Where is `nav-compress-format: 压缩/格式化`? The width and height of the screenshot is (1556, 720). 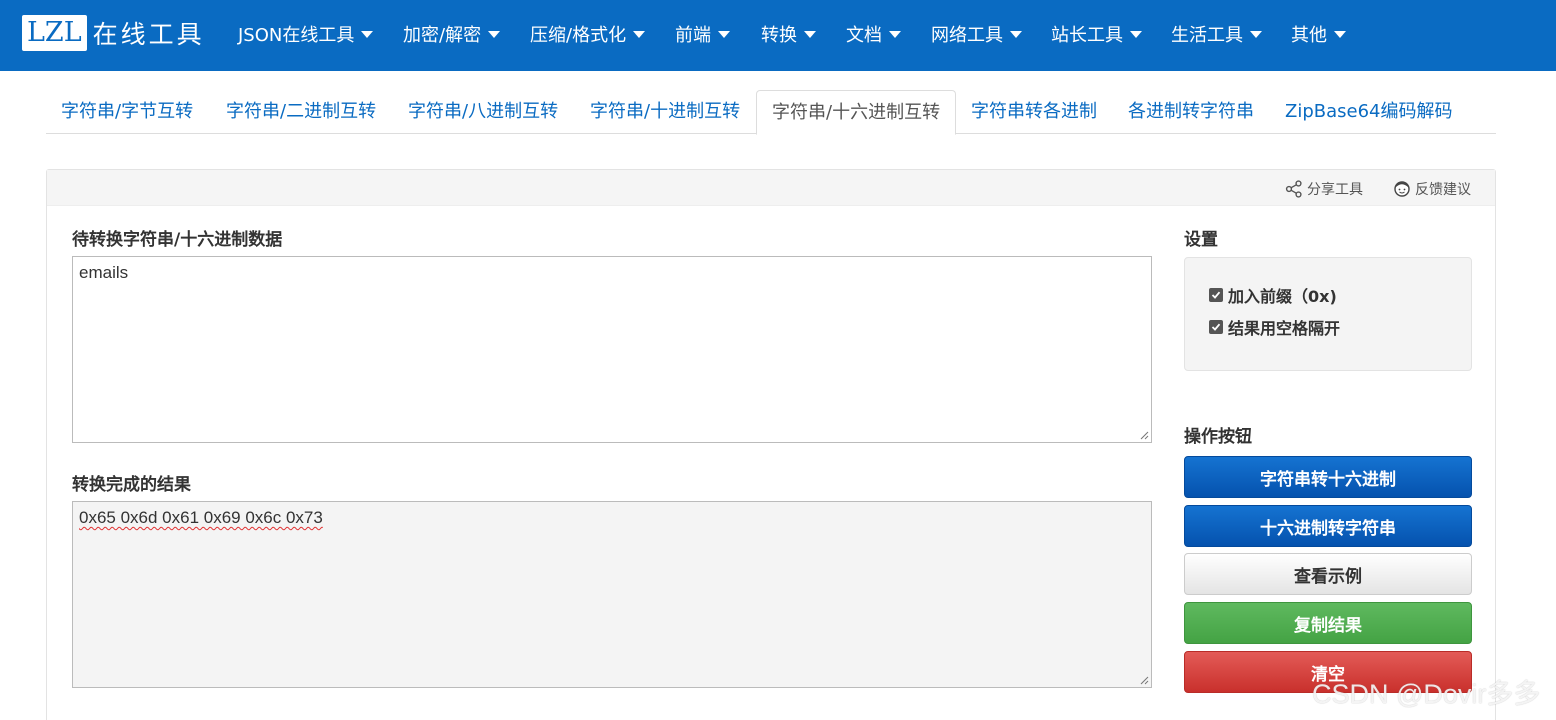
nav-compress-format: 压缩/格式化 is located at coordinates (588, 34).